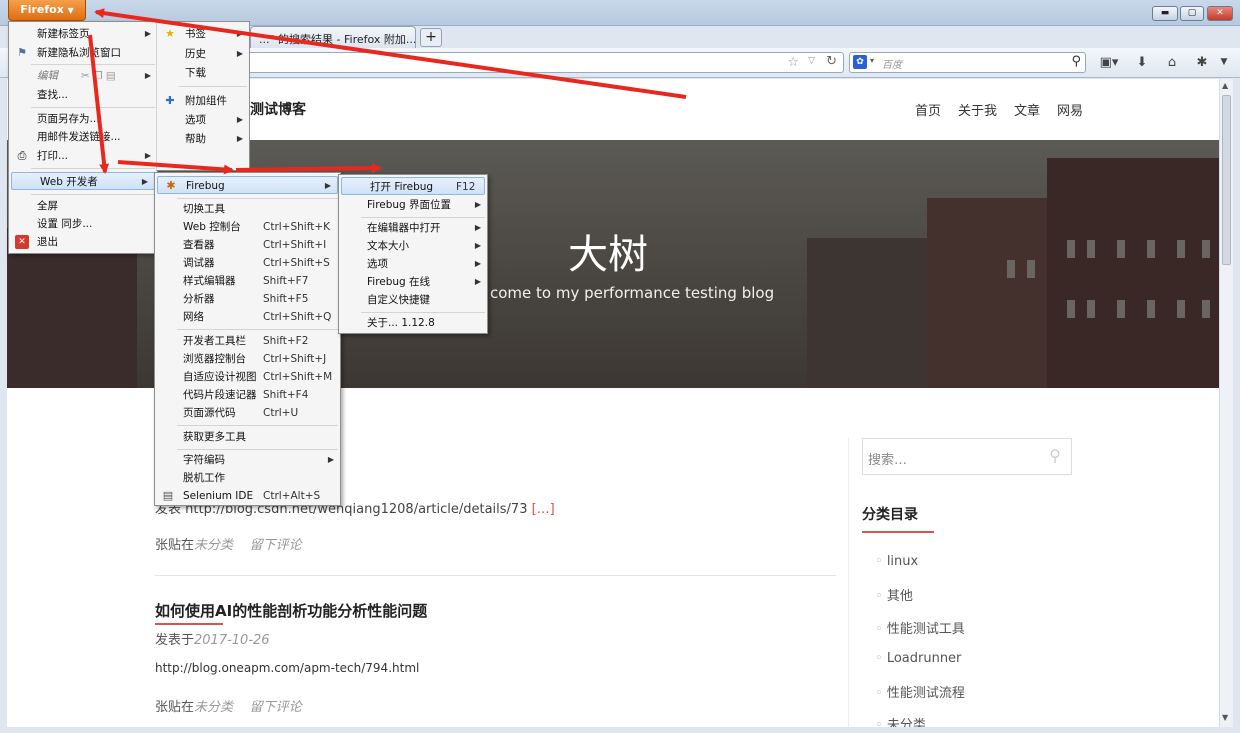 Image resolution: width=1240 pixels, height=733 pixels. Describe the element at coordinates (278, 109) in the screenshot. I see `site-brand: 测试博客` at that location.